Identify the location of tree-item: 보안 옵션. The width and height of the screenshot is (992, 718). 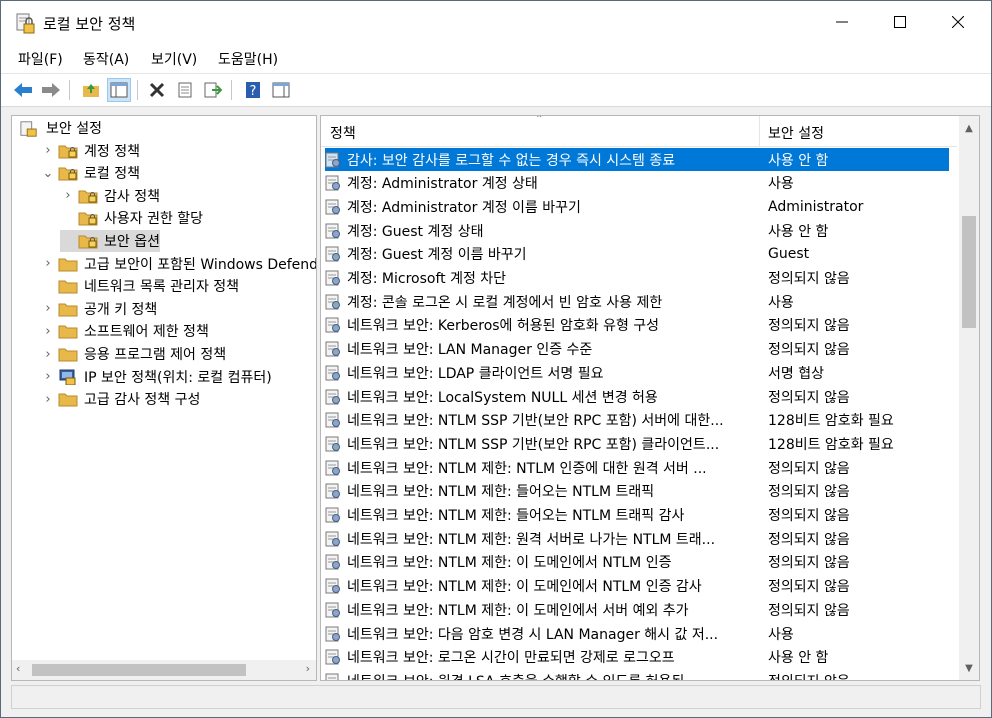
(110, 241).